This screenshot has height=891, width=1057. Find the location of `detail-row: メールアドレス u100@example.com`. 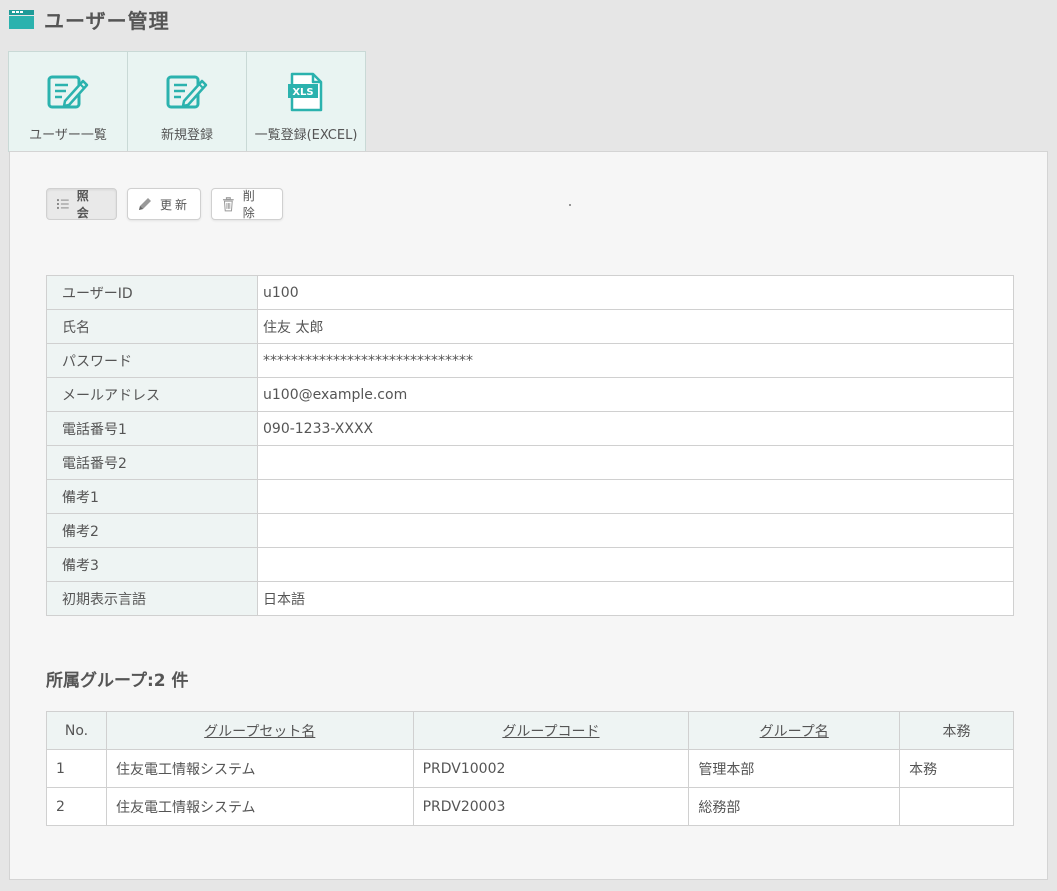

detail-row: メールアドレス u100@example.com is located at coordinates (530, 394).